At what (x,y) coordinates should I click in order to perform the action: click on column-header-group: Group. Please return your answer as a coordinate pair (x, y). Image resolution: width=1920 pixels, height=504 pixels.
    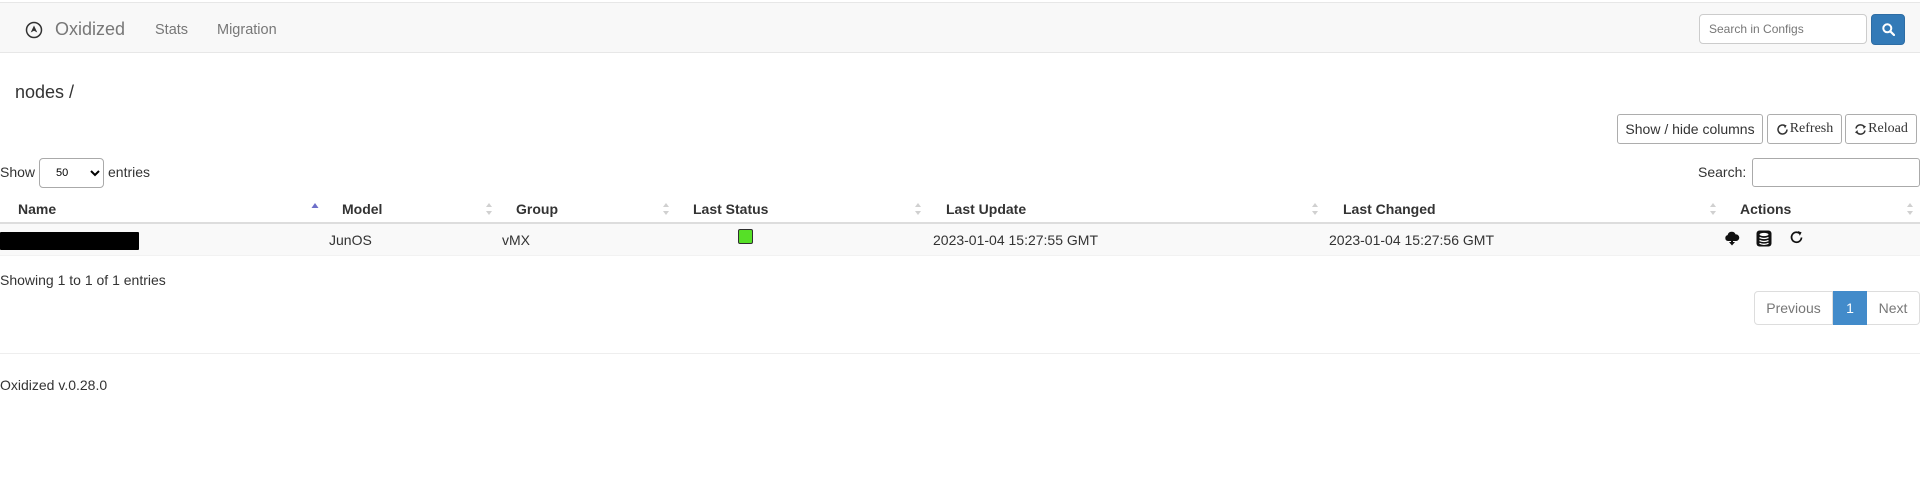
    Looking at the image, I should click on (537, 209).